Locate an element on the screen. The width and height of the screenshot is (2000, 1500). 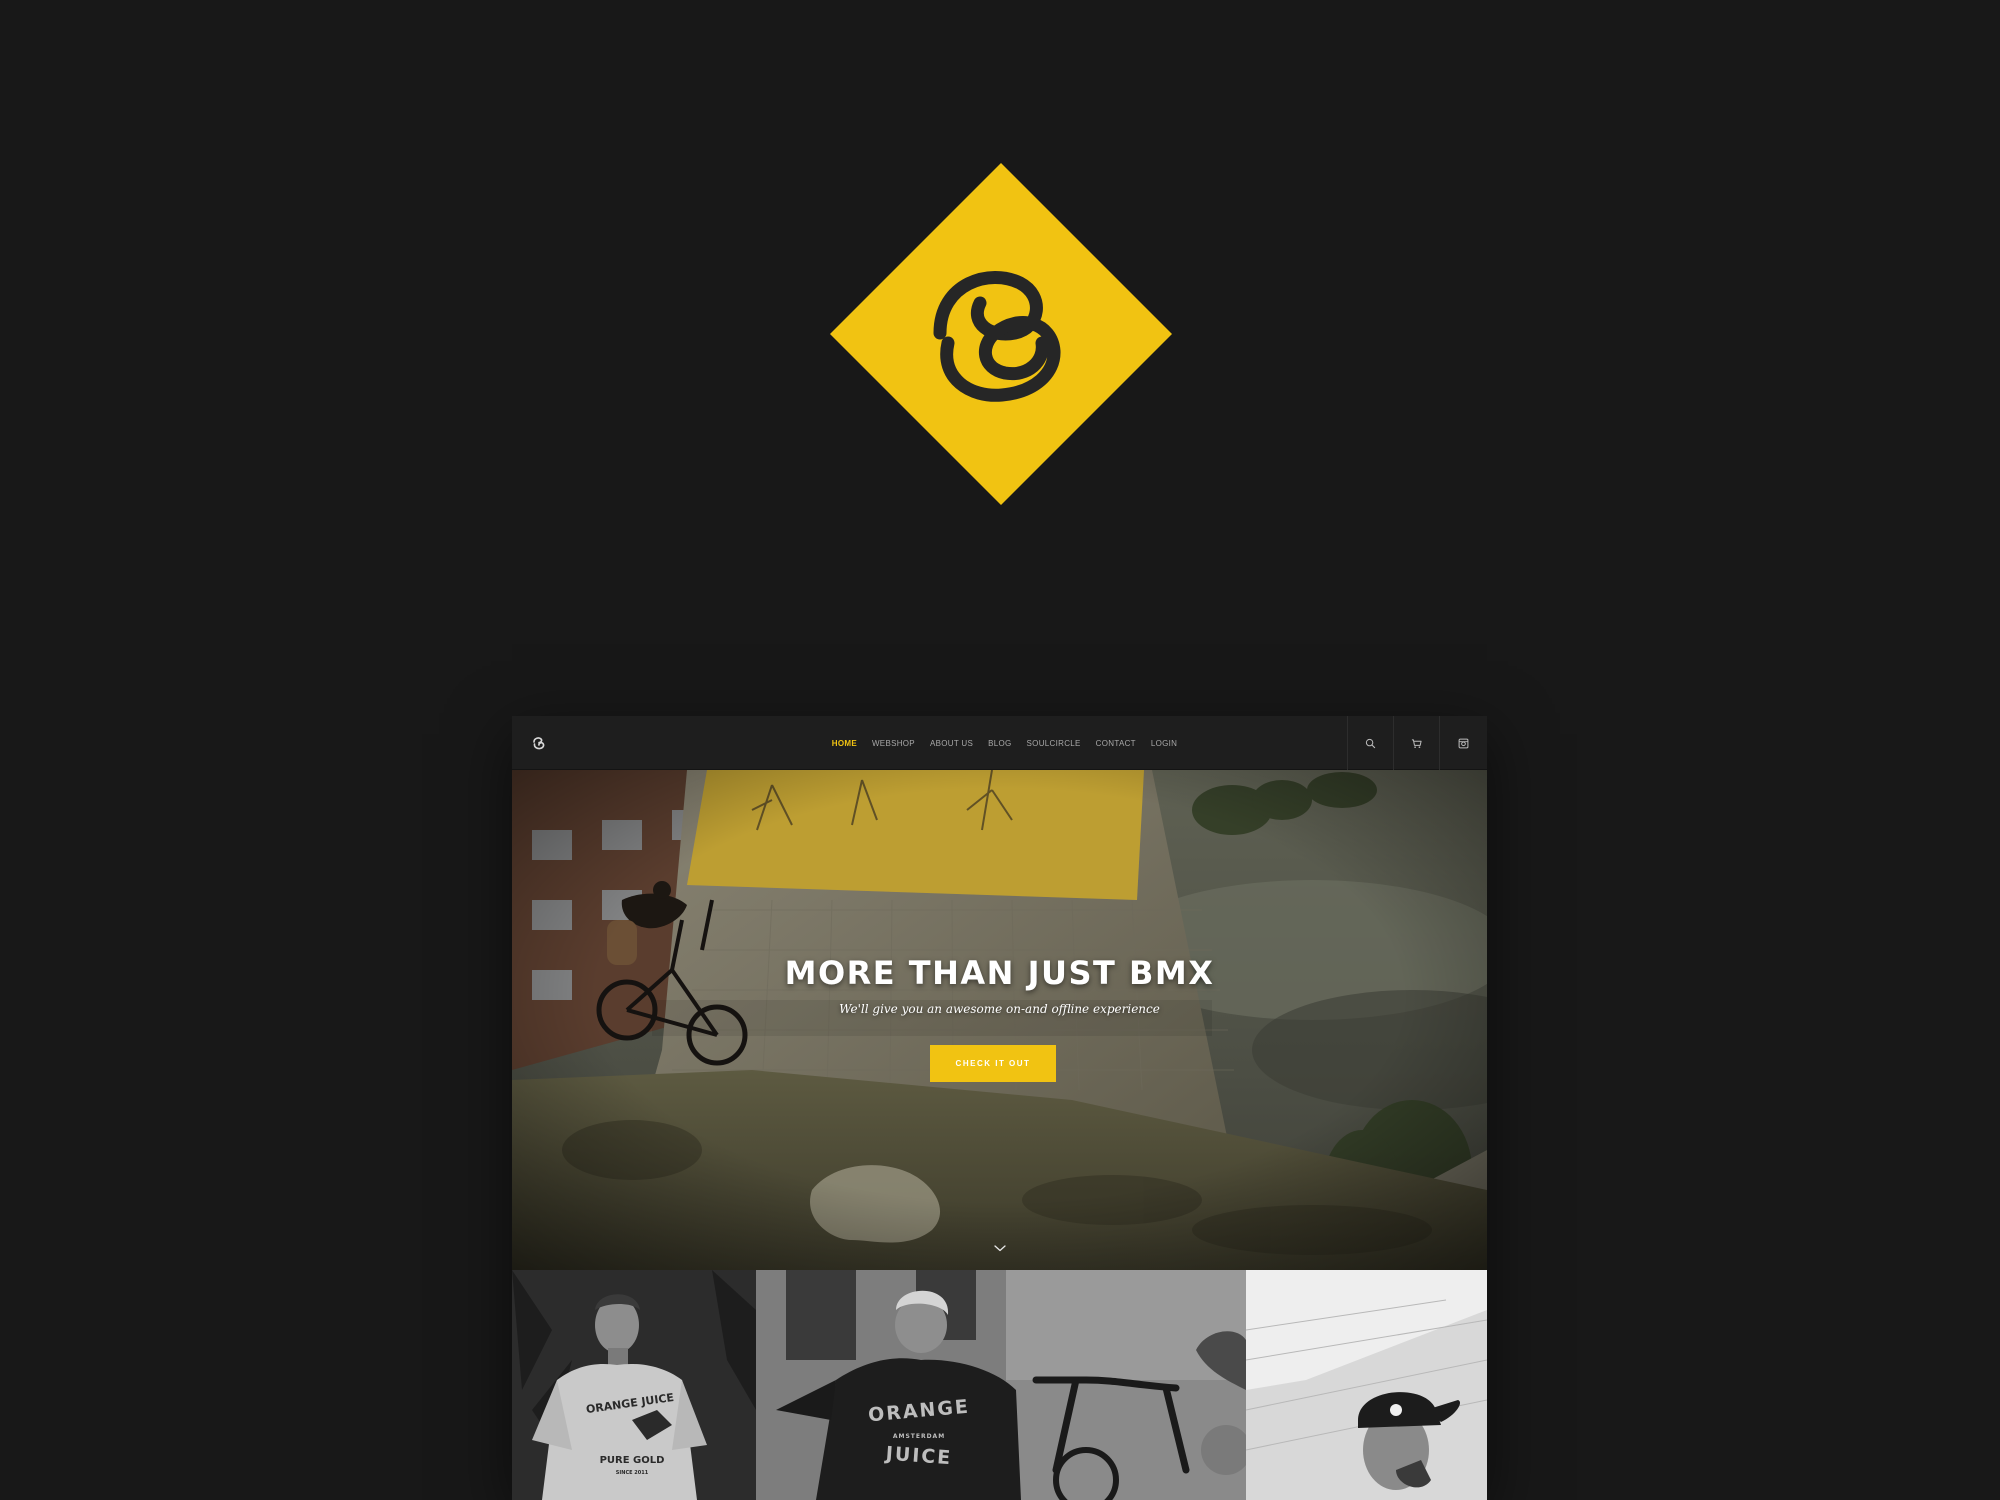
nav-item-webshop: WEBSHOP is located at coordinates (893, 743).